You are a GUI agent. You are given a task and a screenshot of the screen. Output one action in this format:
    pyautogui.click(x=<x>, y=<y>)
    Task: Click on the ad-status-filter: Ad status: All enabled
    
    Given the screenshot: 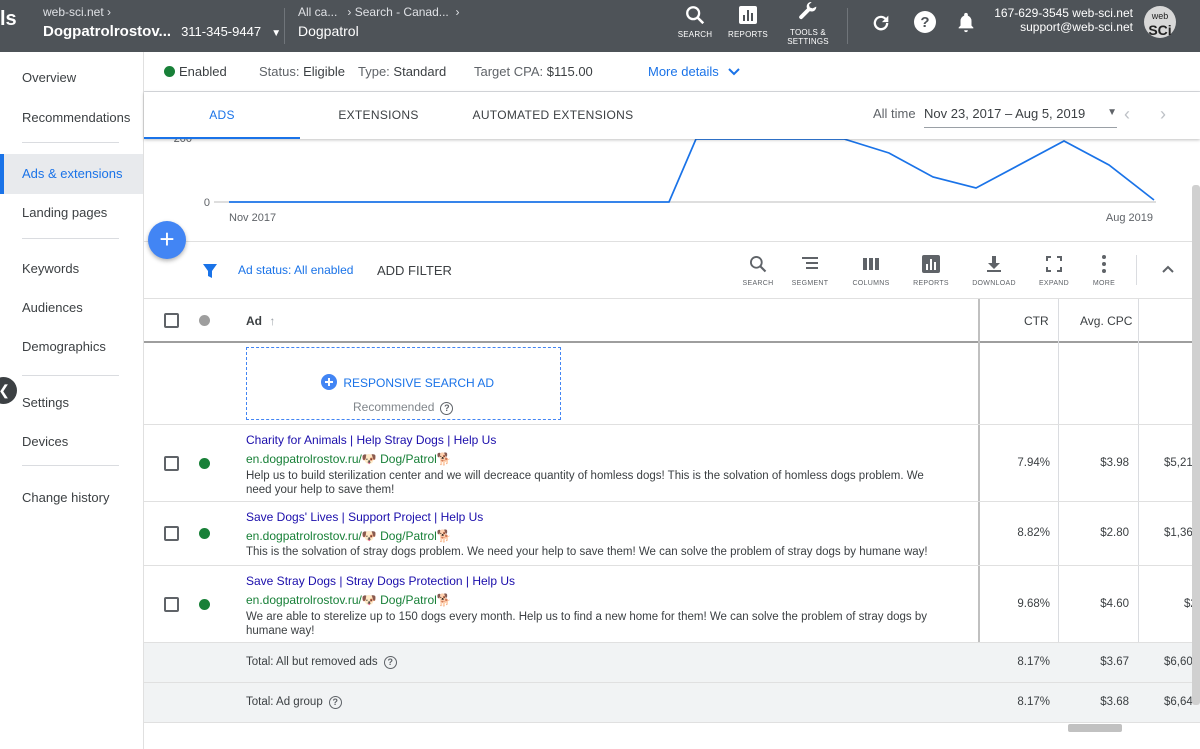 What is the action you would take?
    pyautogui.click(x=295, y=270)
    